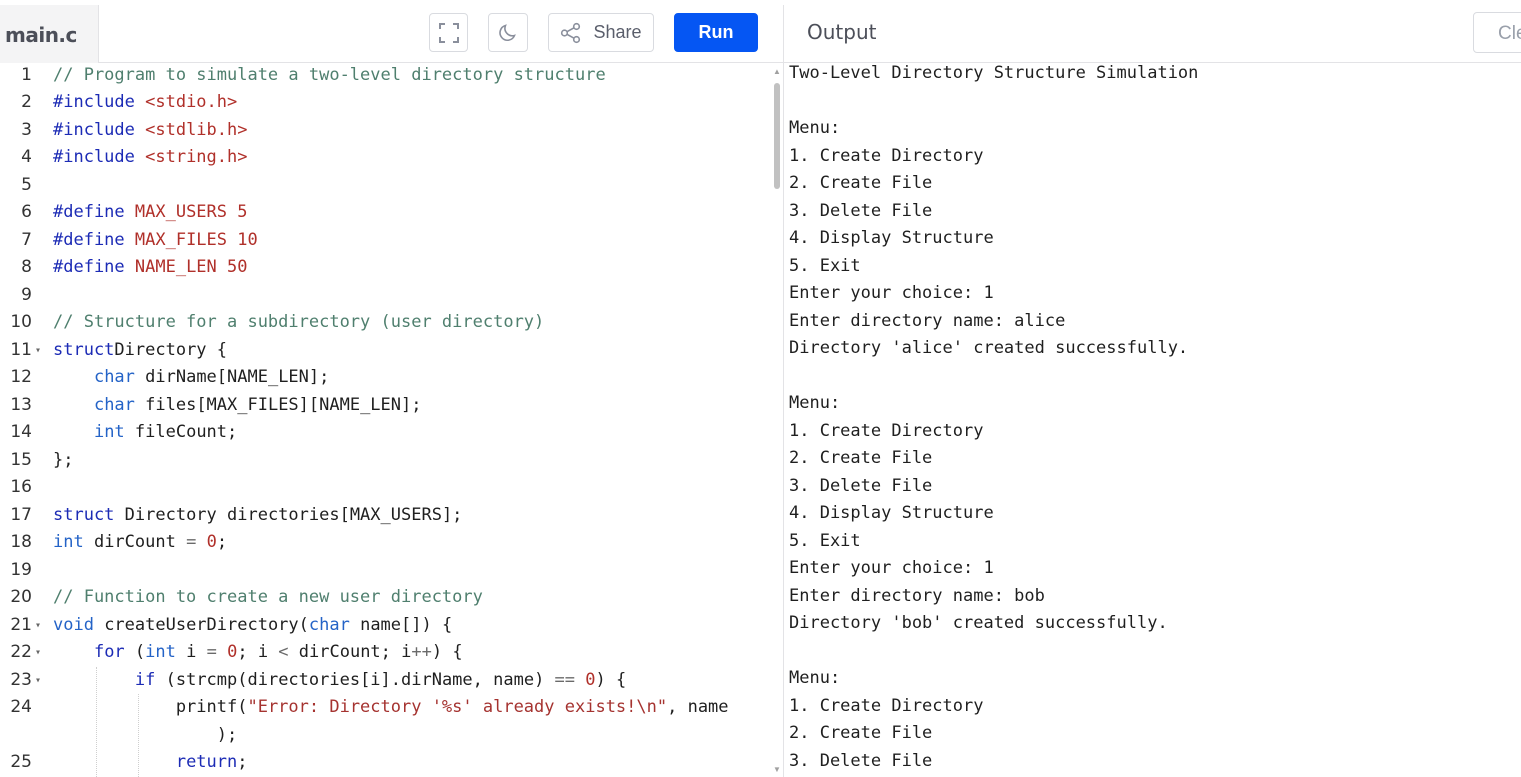  Describe the element at coordinates (21, 459) in the screenshot. I see `line-number: 15` at that location.